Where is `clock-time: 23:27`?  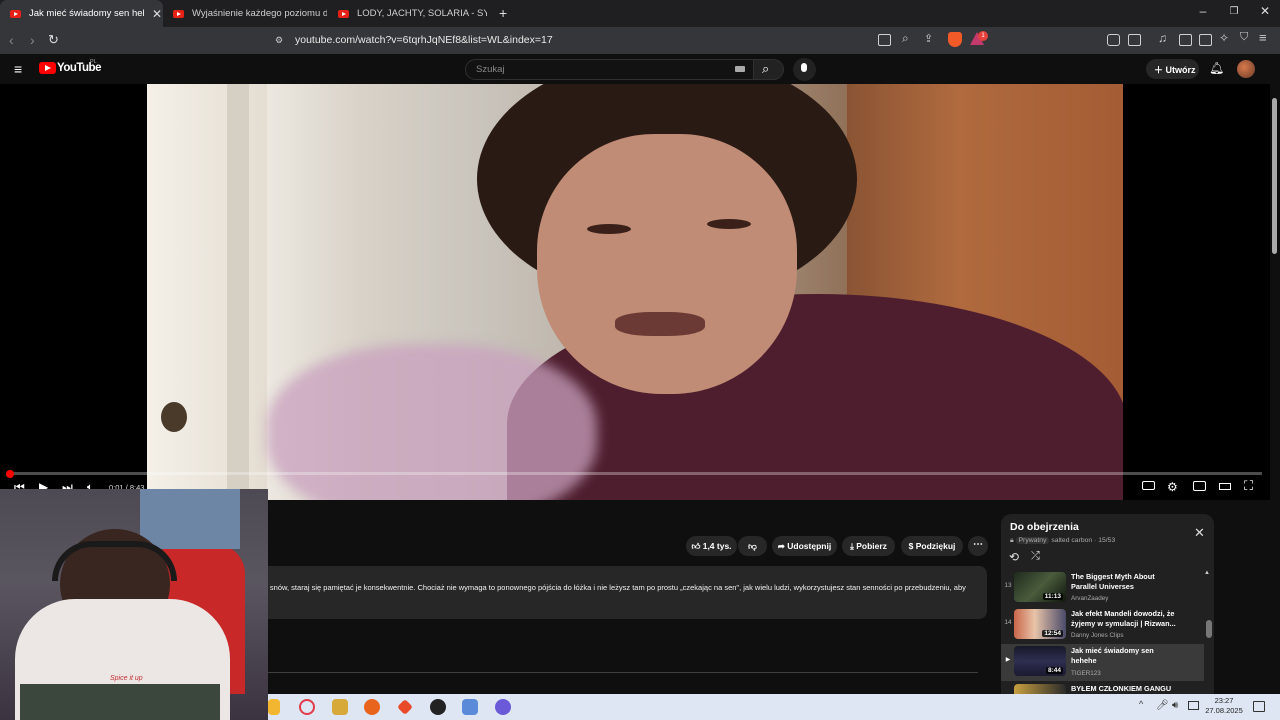
clock-time: 23:27 is located at coordinates (1224, 700).